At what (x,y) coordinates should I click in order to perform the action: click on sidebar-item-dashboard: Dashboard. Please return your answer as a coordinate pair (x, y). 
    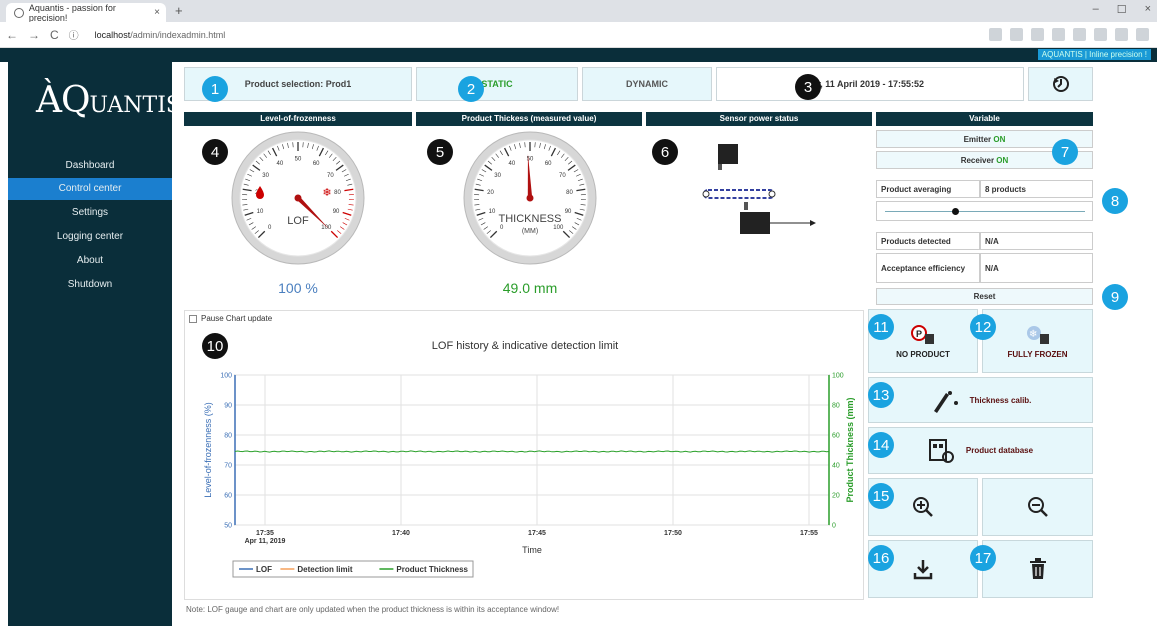
    Looking at the image, I should click on (90, 166).